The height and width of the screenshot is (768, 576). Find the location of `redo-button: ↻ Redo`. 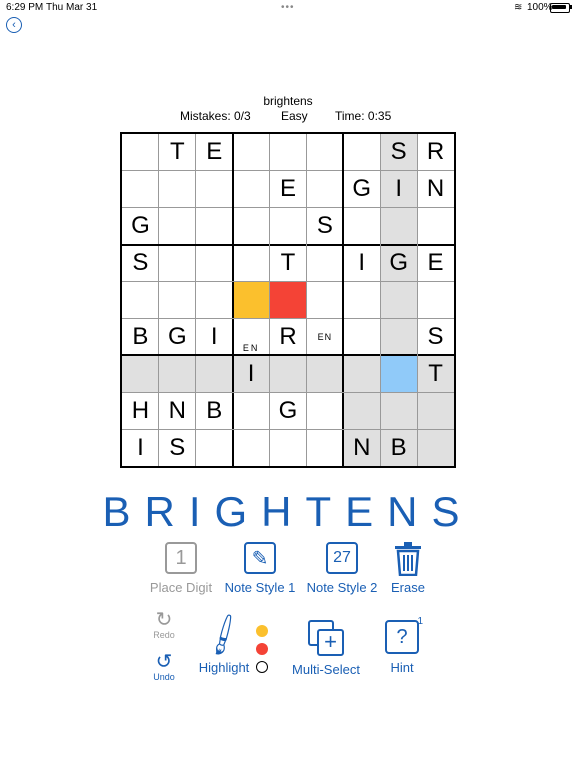

redo-button: ↻ Redo is located at coordinates (164, 625).